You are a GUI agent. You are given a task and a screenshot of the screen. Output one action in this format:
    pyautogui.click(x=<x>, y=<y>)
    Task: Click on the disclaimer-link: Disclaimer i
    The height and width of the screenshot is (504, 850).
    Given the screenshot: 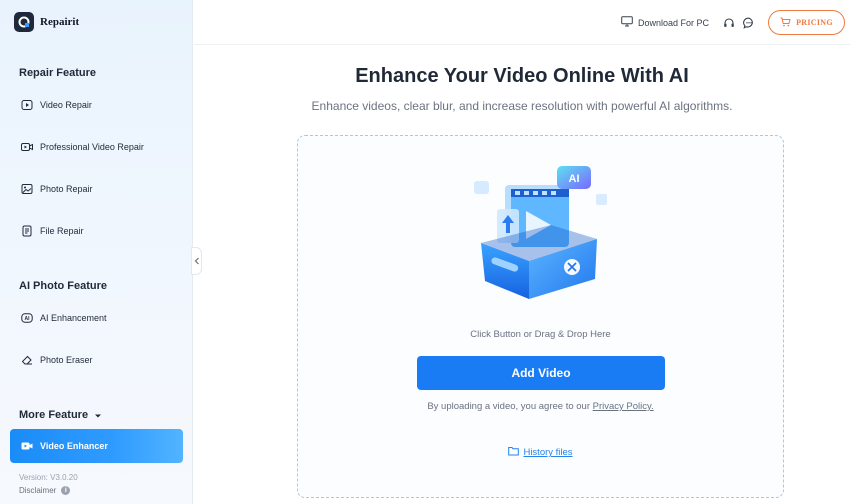 What is the action you would take?
    pyautogui.click(x=45, y=490)
    